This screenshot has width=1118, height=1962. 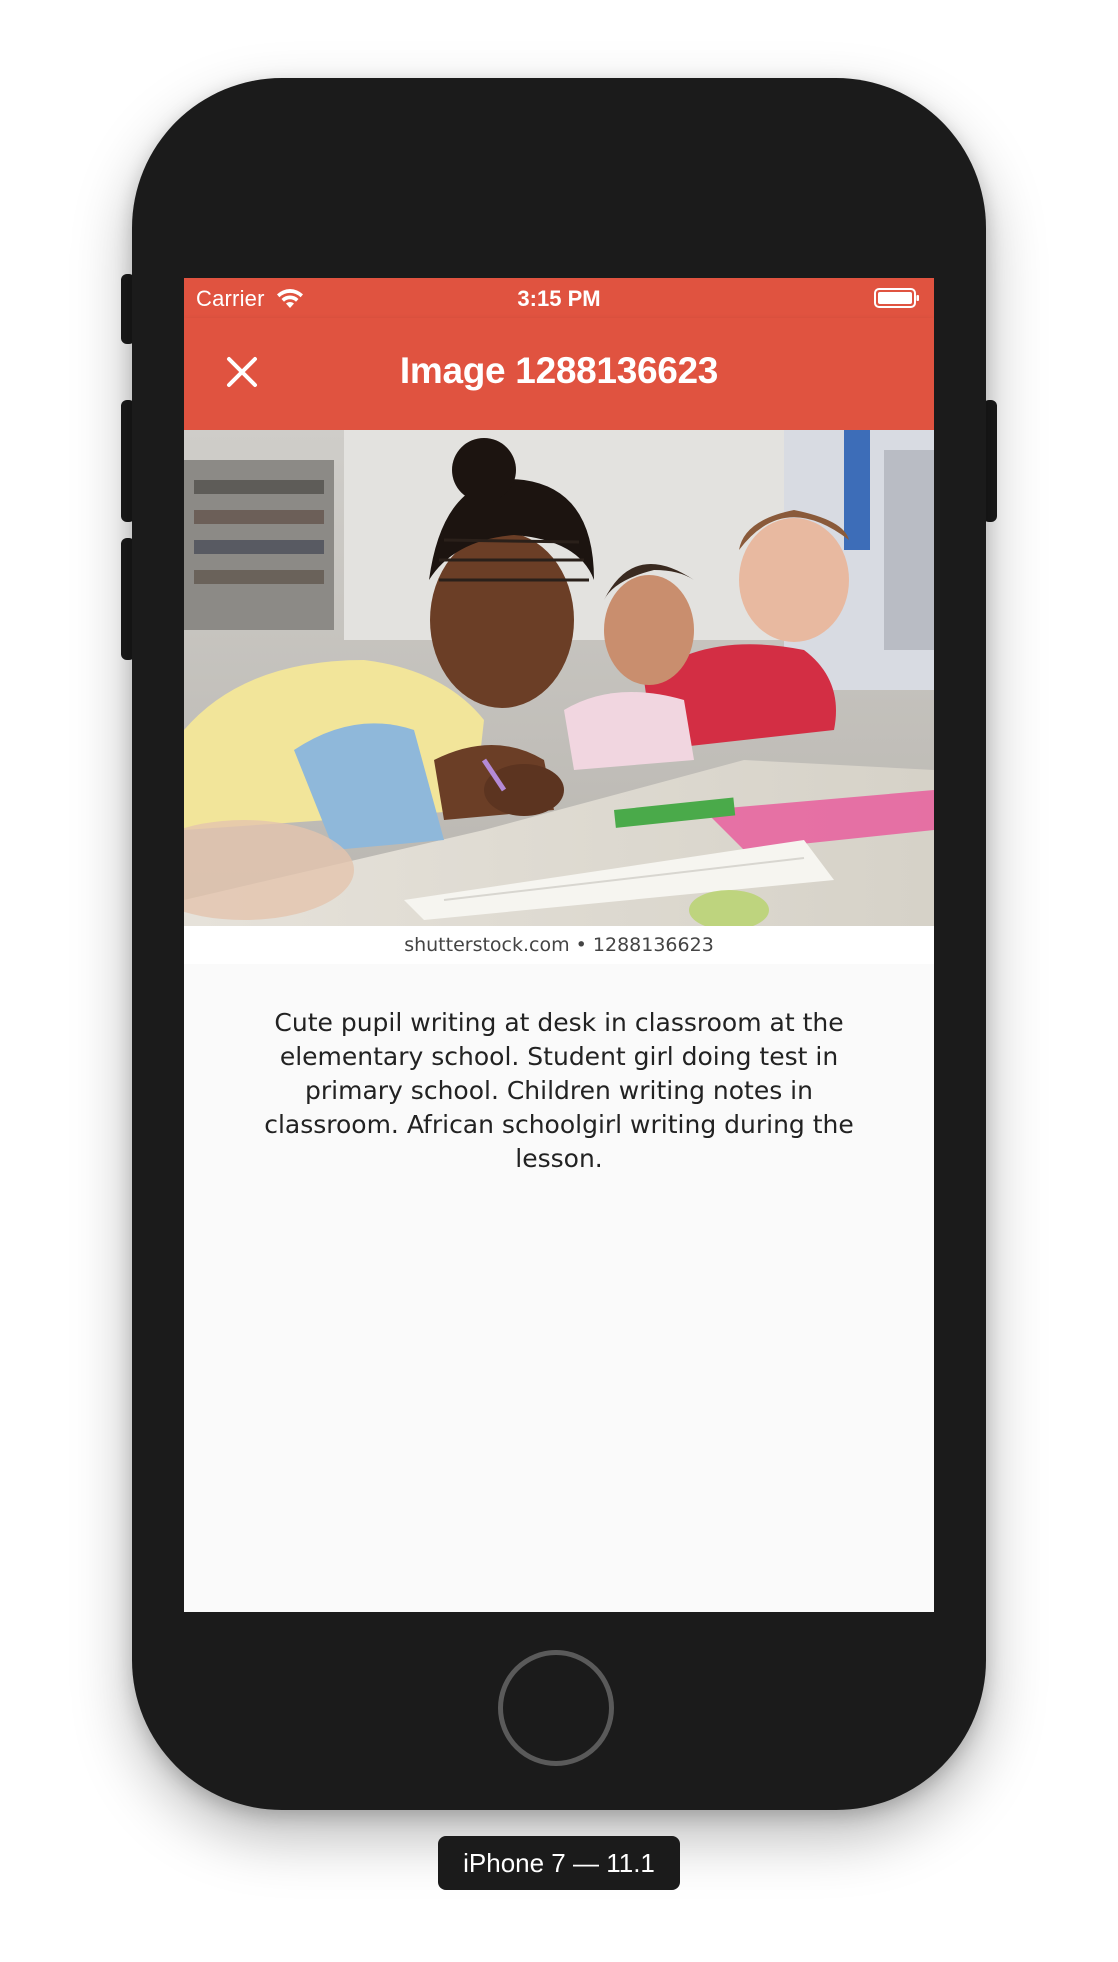 I want to click on app-bar: Image 1288136623, so click(x=559, y=374).